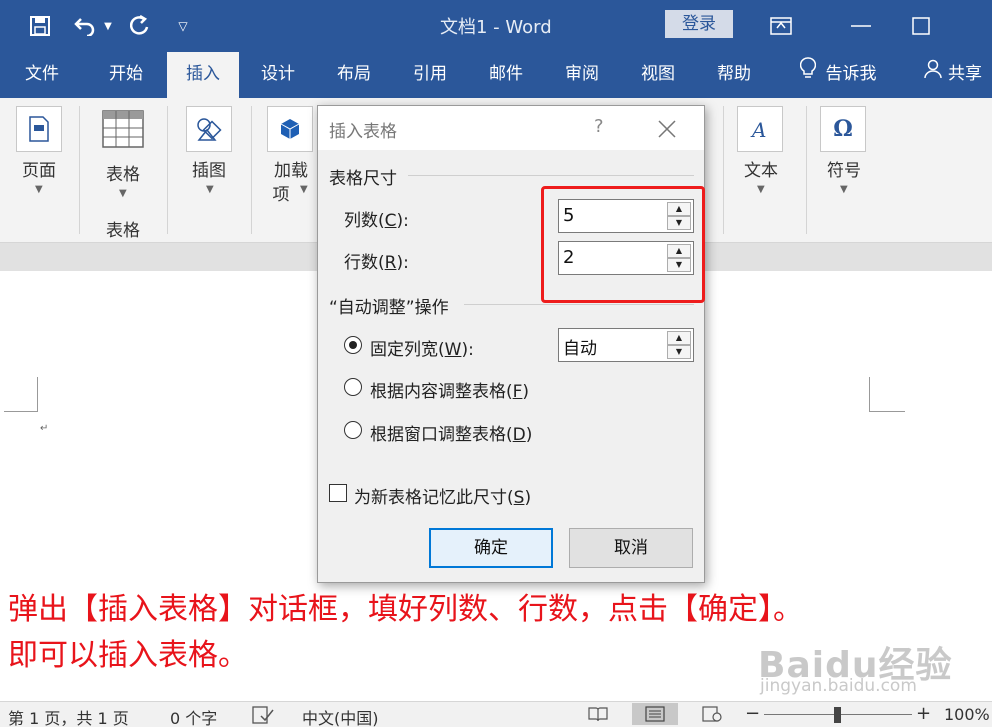  I want to click on rows-label: 行数(R):, so click(376, 260).